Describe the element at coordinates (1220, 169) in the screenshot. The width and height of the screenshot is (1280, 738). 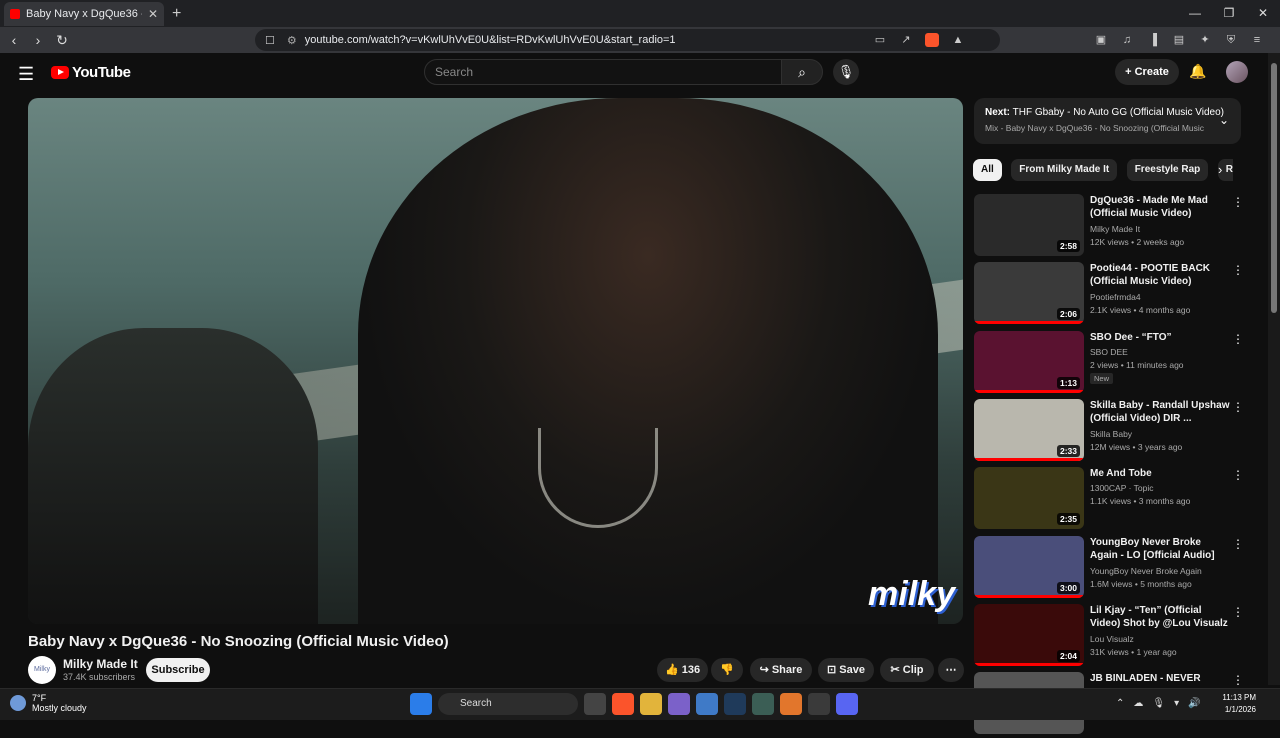
I see `chevron-right-icon: ›` at that location.